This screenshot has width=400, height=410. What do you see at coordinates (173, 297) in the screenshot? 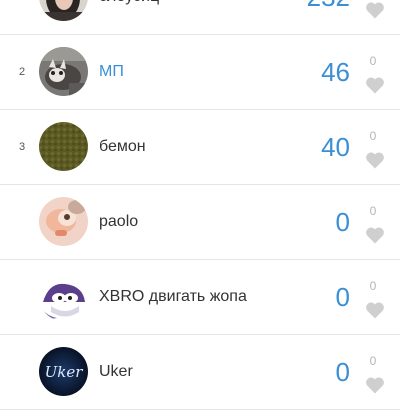
I see `user-name: XBRO двигать жопа` at bounding box center [173, 297].